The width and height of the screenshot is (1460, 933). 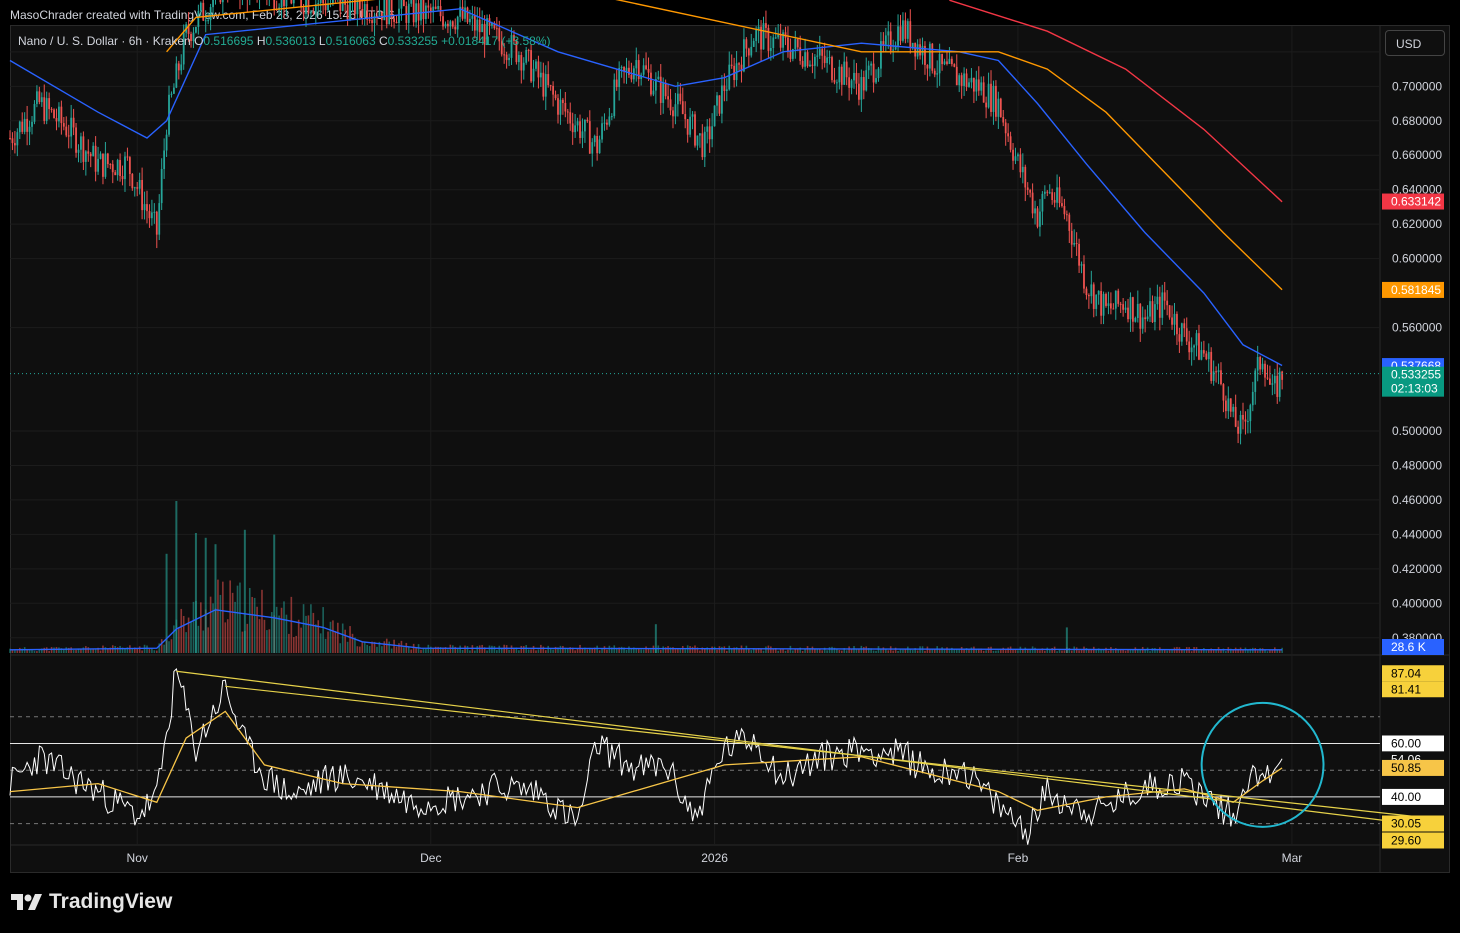 What do you see at coordinates (91, 902) in the screenshot?
I see `tradingview-logo: TradingView` at bounding box center [91, 902].